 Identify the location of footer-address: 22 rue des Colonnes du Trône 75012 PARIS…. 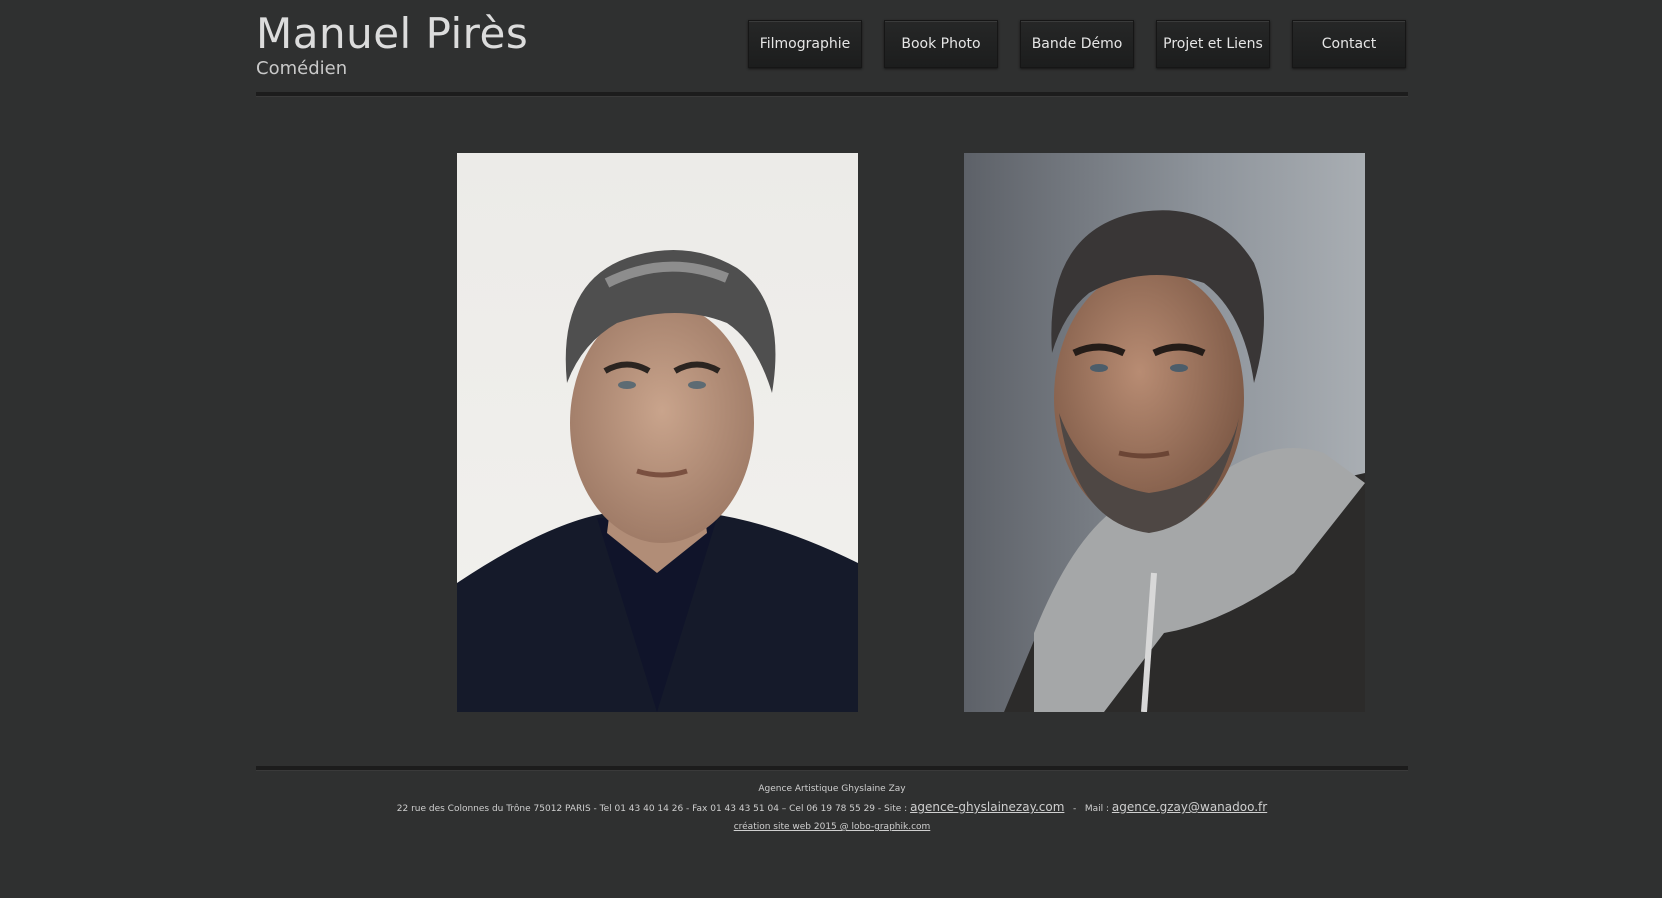
(652, 809).